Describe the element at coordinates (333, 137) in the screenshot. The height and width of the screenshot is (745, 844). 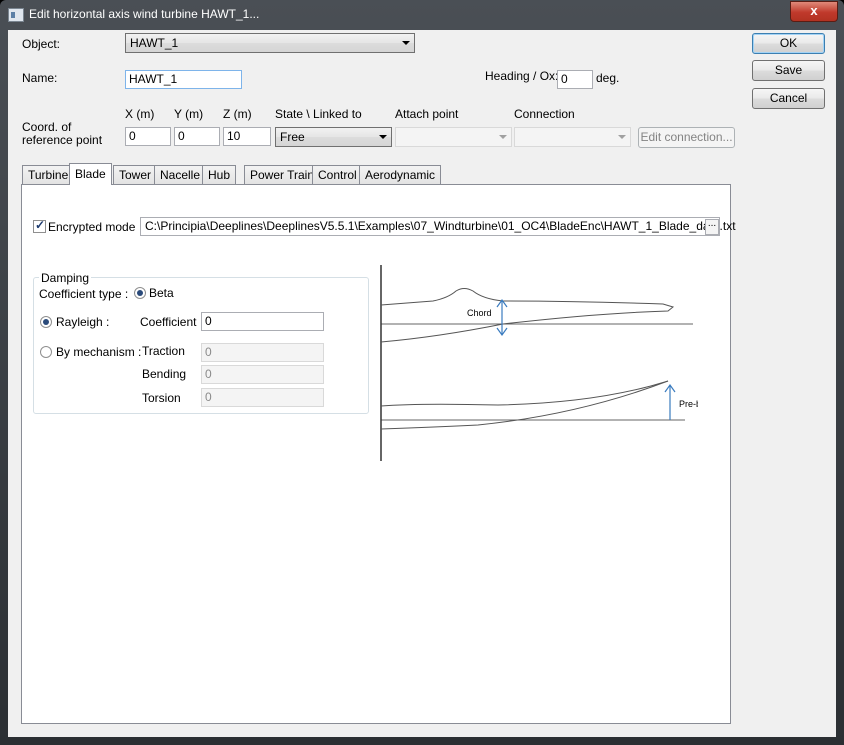
I see `state-select: Free` at that location.